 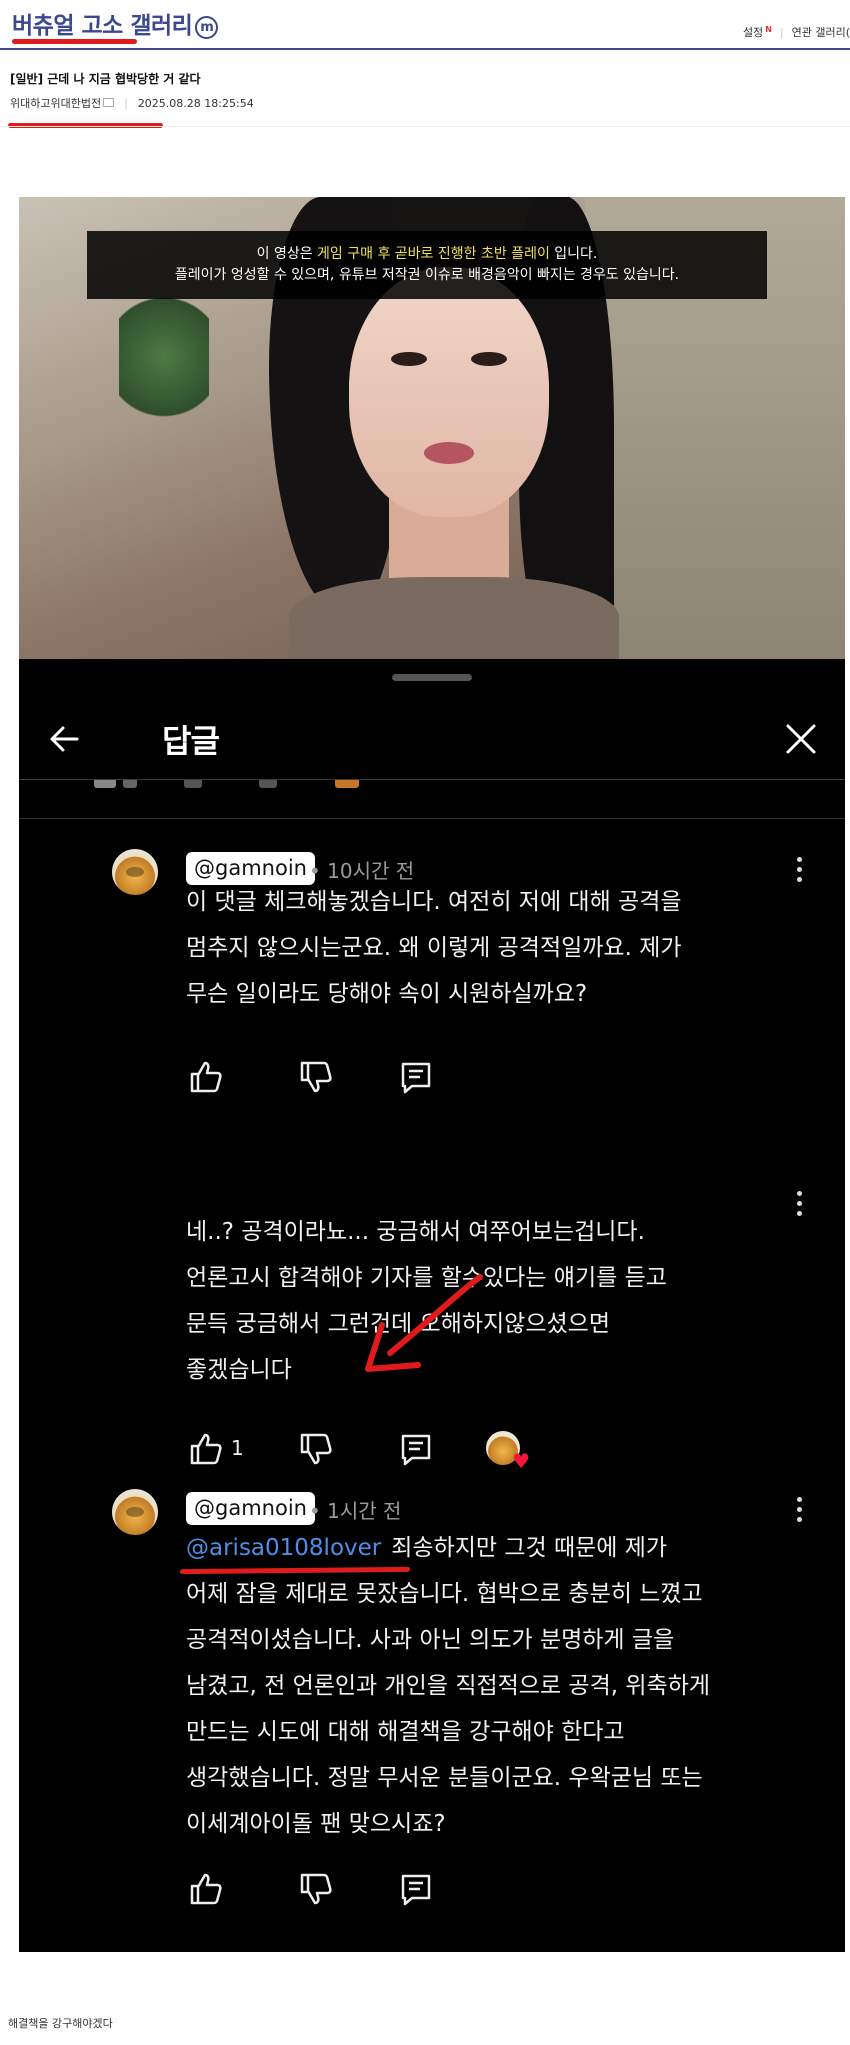 I want to click on comment-line: 무슨 일이라도 당해야 속이 시원하실까요?, so click(x=387, y=994).